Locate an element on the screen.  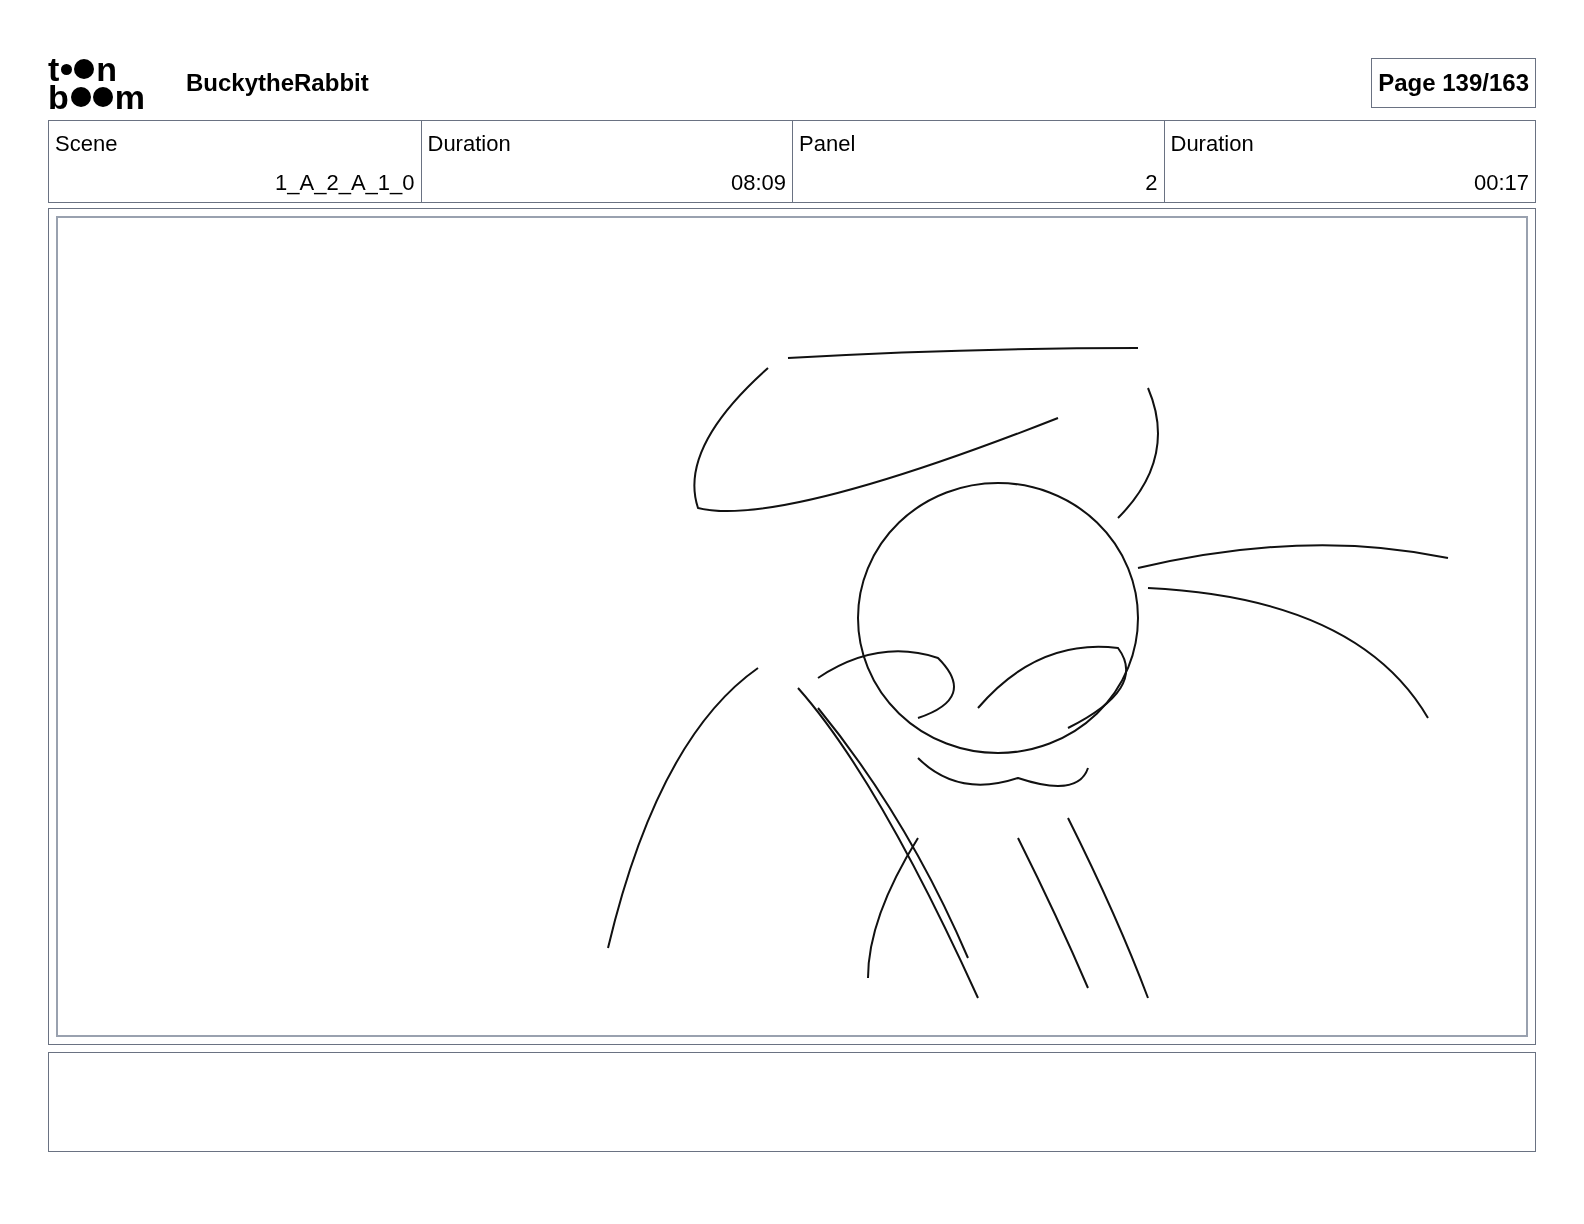
table-cell-text: 08:09 is located at coordinates (758, 183).